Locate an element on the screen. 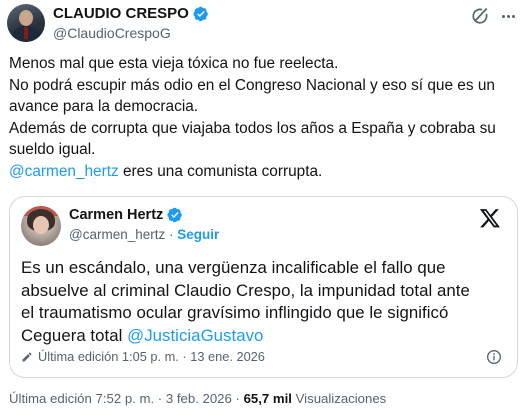 The width and height of the screenshot is (528, 420). quoted-edit-info: Última edición 1:05 p. m. · 13 ene. 2026 is located at coordinates (143, 356).